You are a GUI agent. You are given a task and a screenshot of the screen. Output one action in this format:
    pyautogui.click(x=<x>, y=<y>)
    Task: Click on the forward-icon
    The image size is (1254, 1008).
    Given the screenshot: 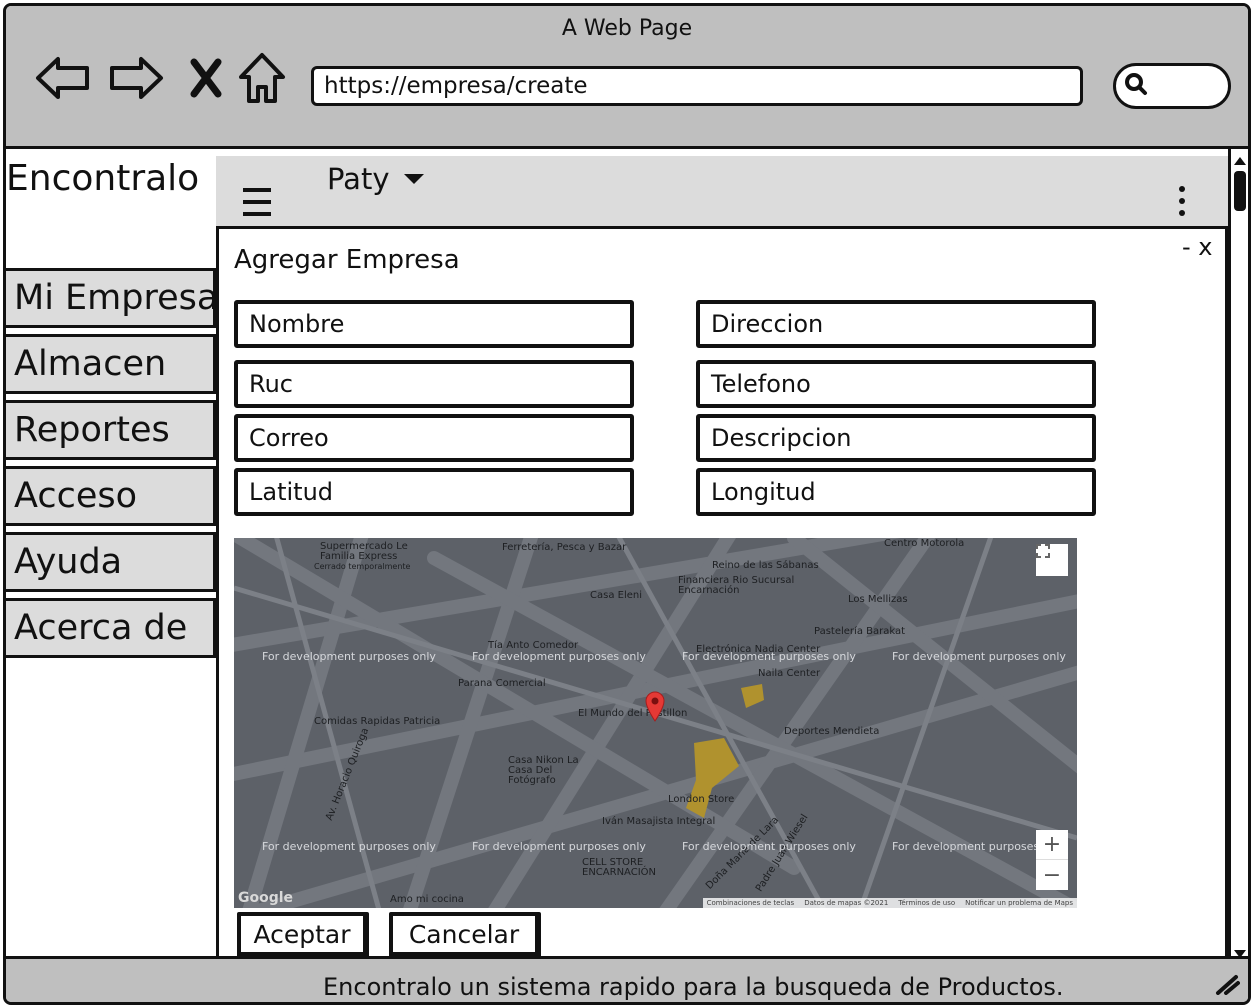 What is the action you would take?
    pyautogui.click(x=136, y=78)
    